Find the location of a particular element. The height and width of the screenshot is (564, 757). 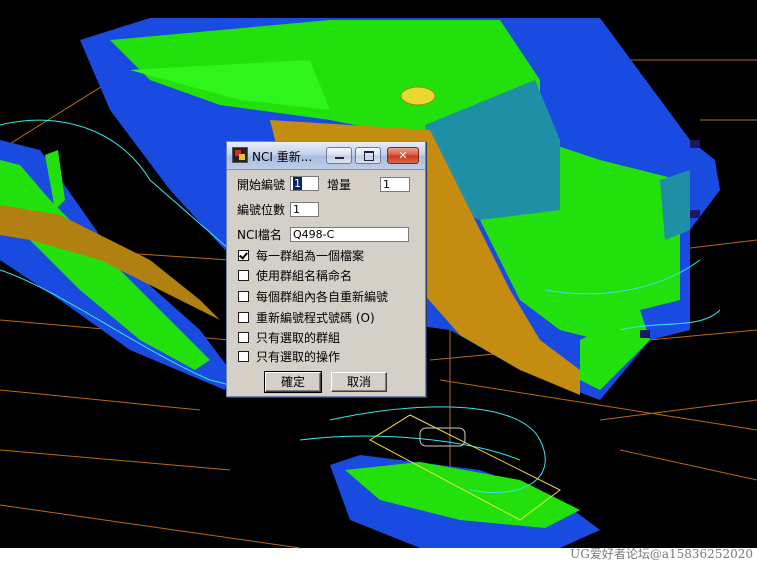

option-label: 使用群組名稱命名 is located at coordinates (304, 275).